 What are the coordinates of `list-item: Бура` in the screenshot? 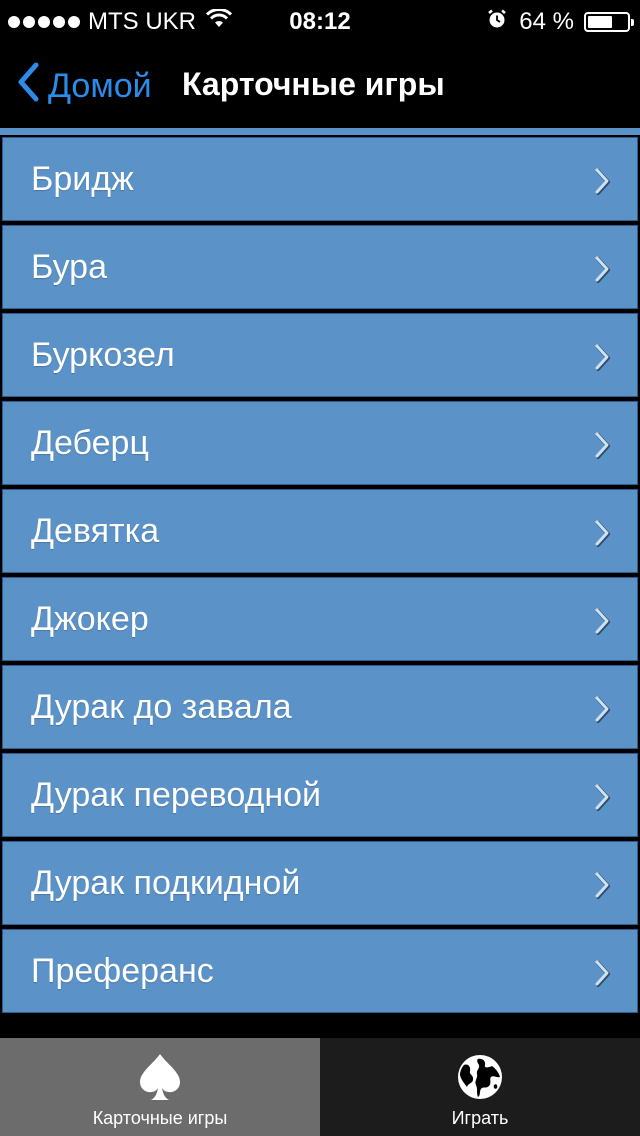 It's located at (320, 267).